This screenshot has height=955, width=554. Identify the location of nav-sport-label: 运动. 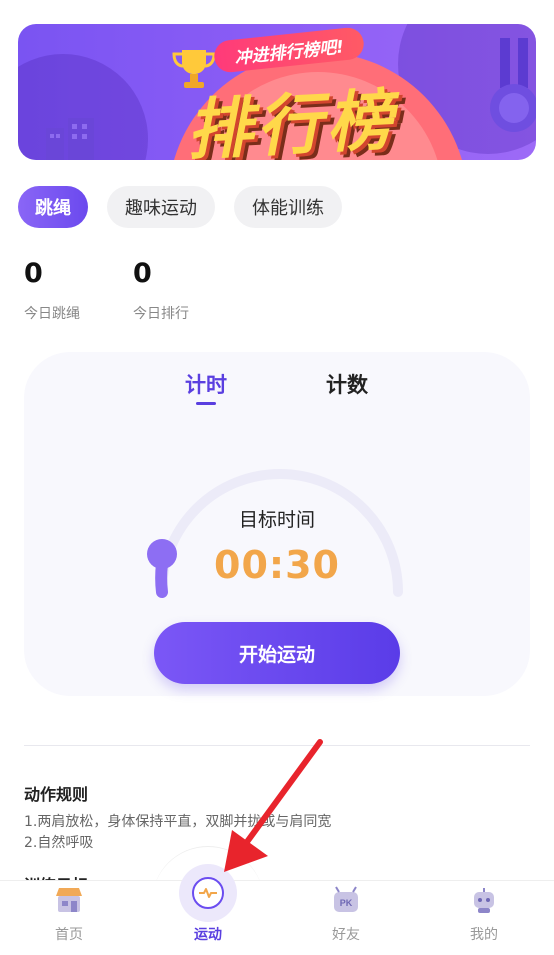
(208, 935).